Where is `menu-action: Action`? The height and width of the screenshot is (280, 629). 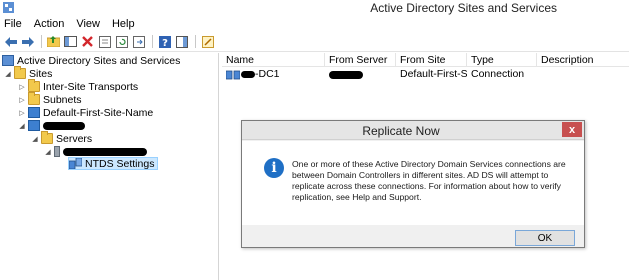
menu-action: Action is located at coordinates (49, 24).